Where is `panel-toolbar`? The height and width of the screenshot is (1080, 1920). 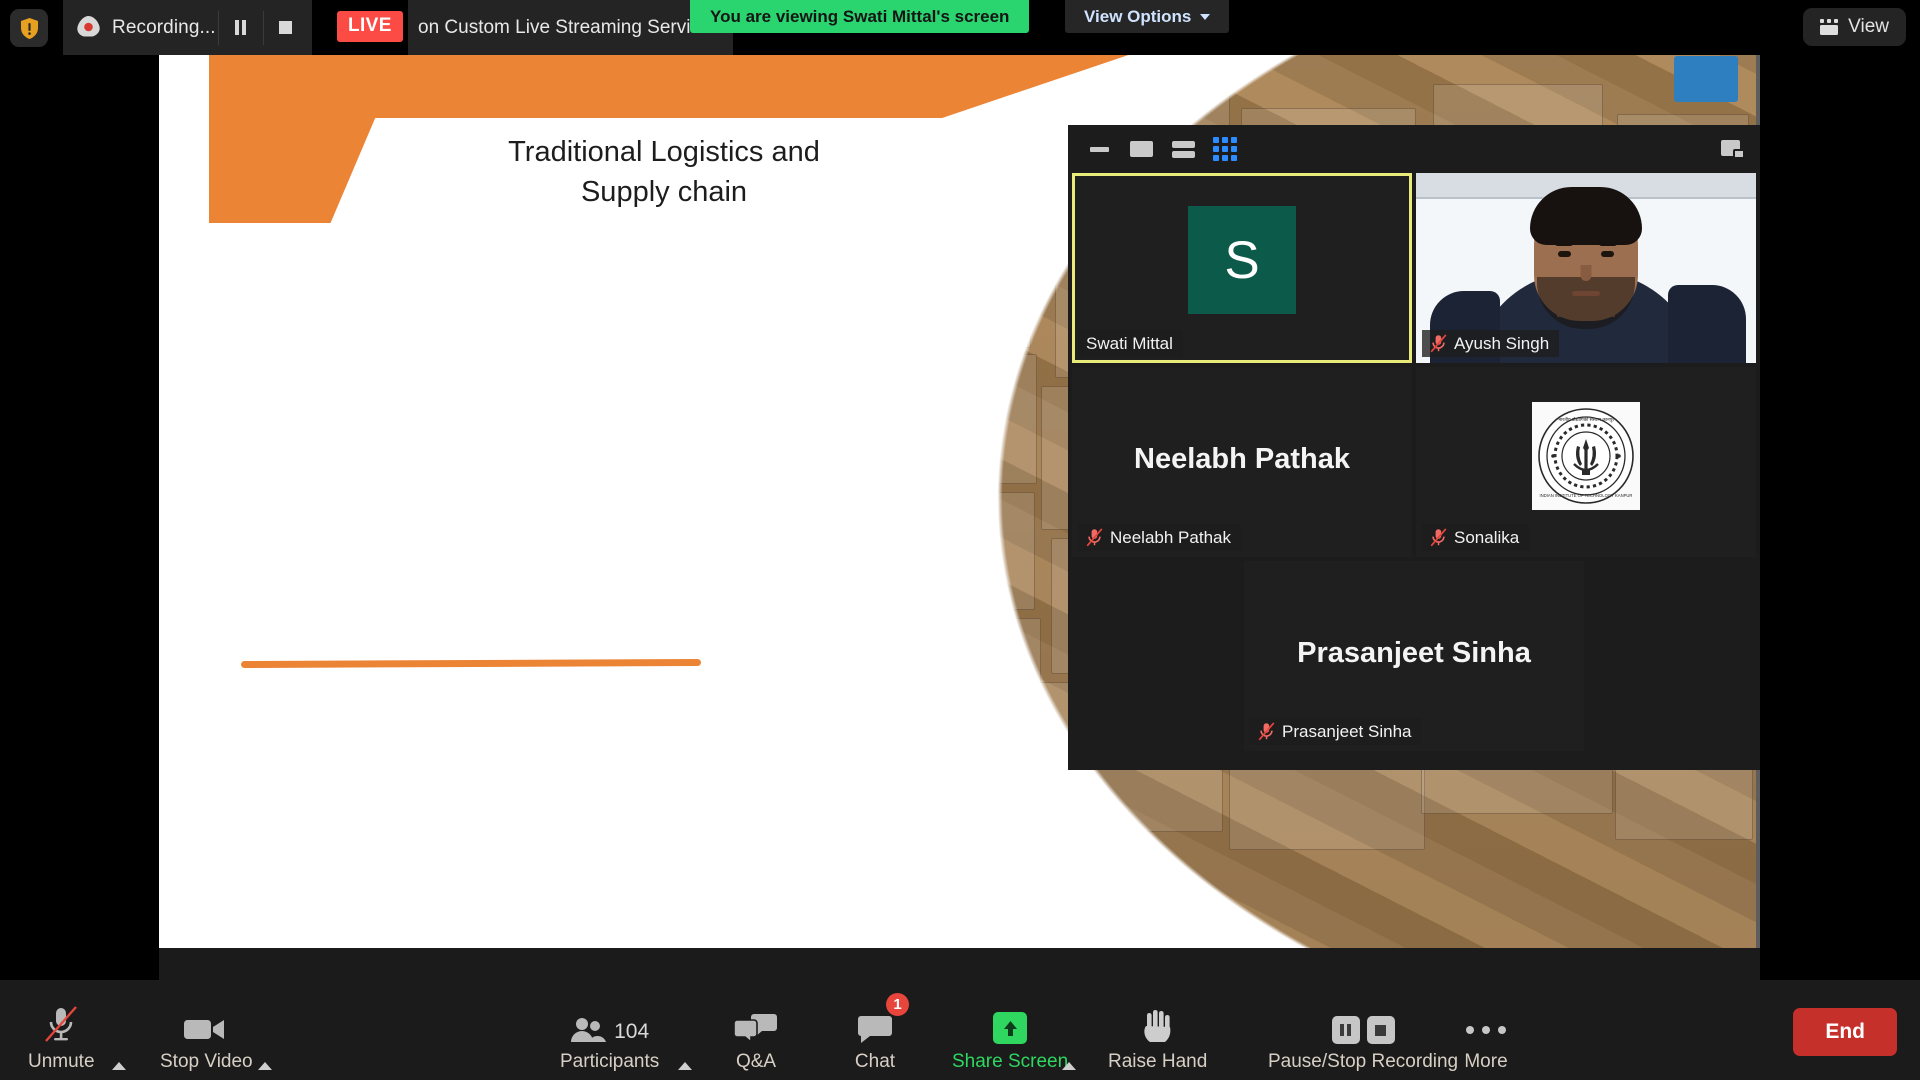 panel-toolbar is located at coordinates (1414, 149).